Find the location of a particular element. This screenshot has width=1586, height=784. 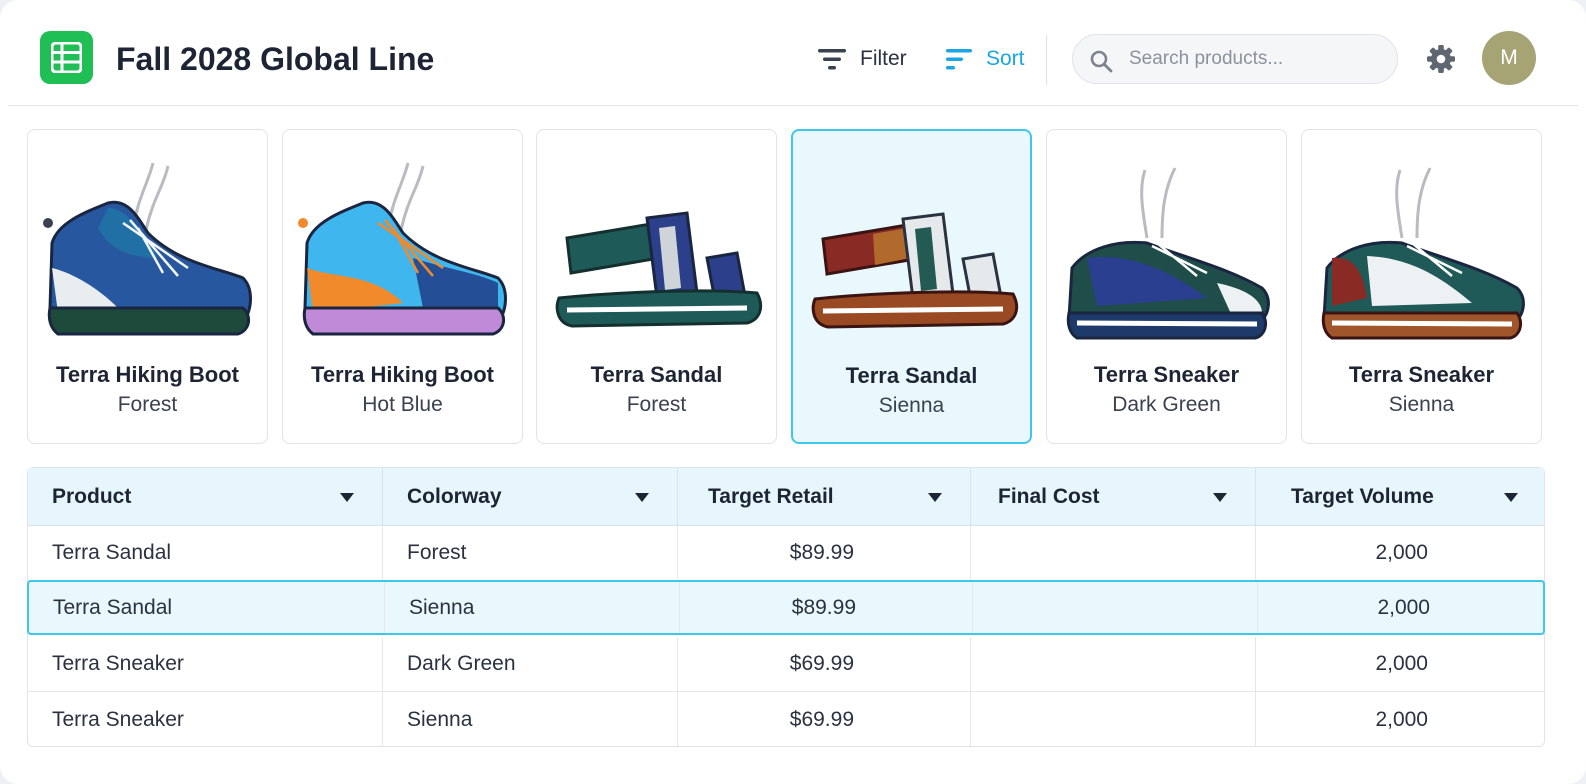

product-card: Terra Sneaker Dark Green is located at coordinates (1166, 286).